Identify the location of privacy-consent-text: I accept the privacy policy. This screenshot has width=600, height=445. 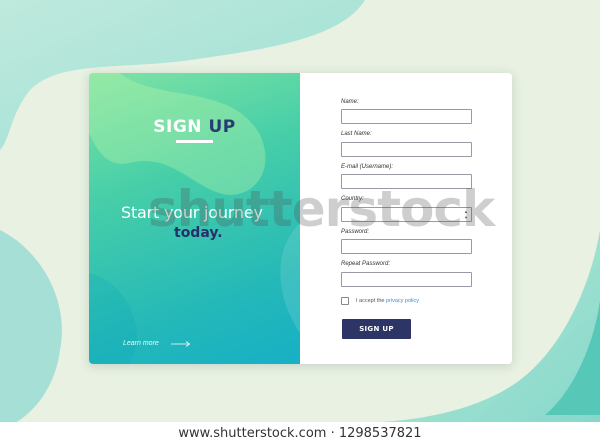
(387, 301).